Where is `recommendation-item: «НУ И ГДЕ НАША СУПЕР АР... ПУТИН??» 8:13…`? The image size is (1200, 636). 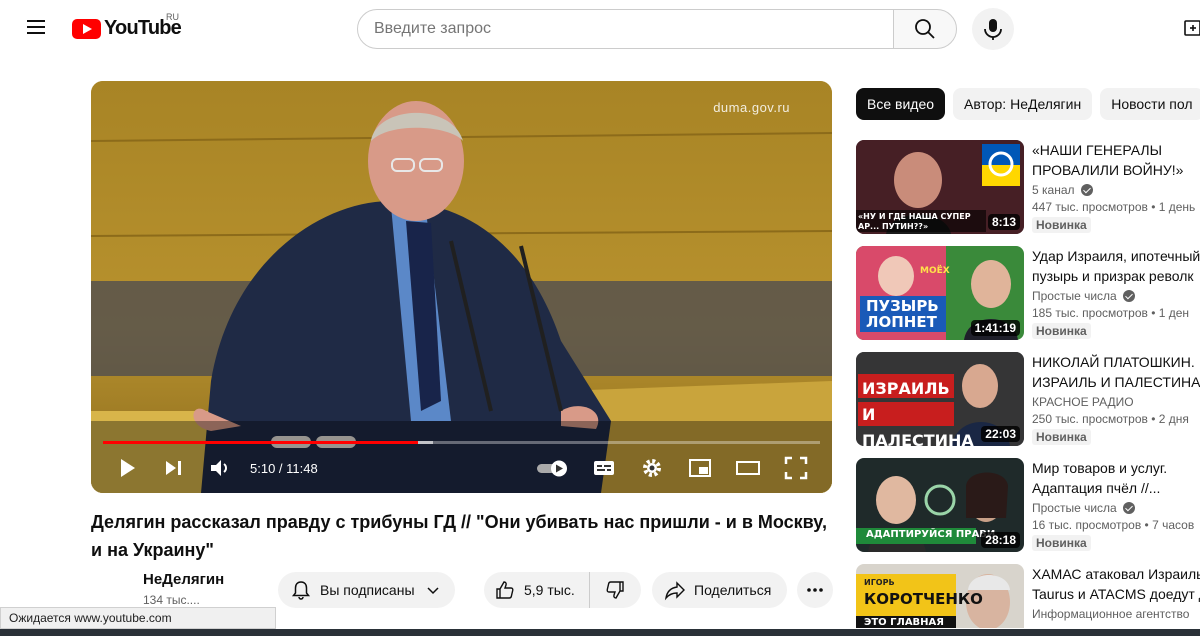
recommendation-item: «НУ И ГДЕ НАША СУПЕР АР... ПУТИН??» 8:13… is located at coordinates (1028, 188).